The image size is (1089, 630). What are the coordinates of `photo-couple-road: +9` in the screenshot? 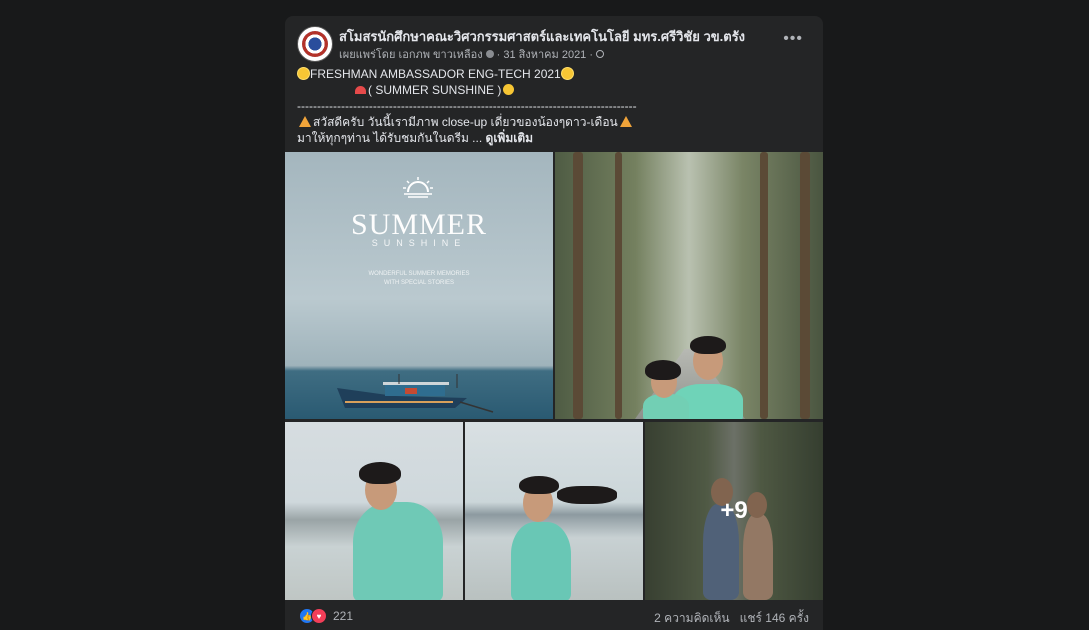 It's located at (734, 511).